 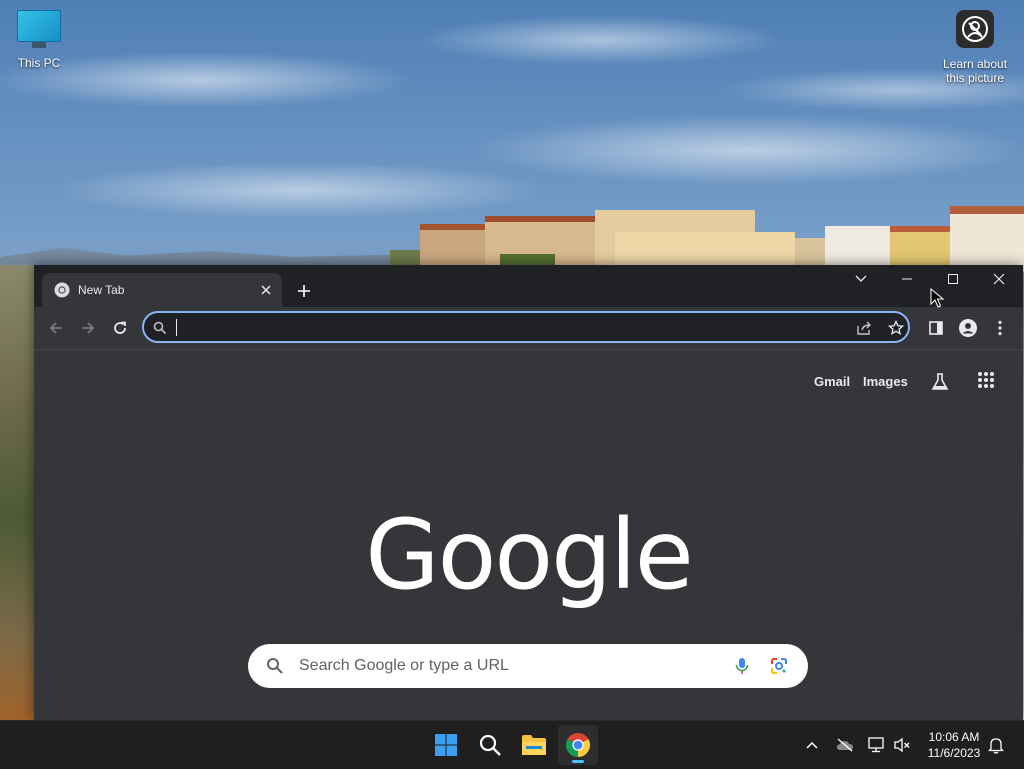 I want to click on start-button, so click(x=446, y=745).